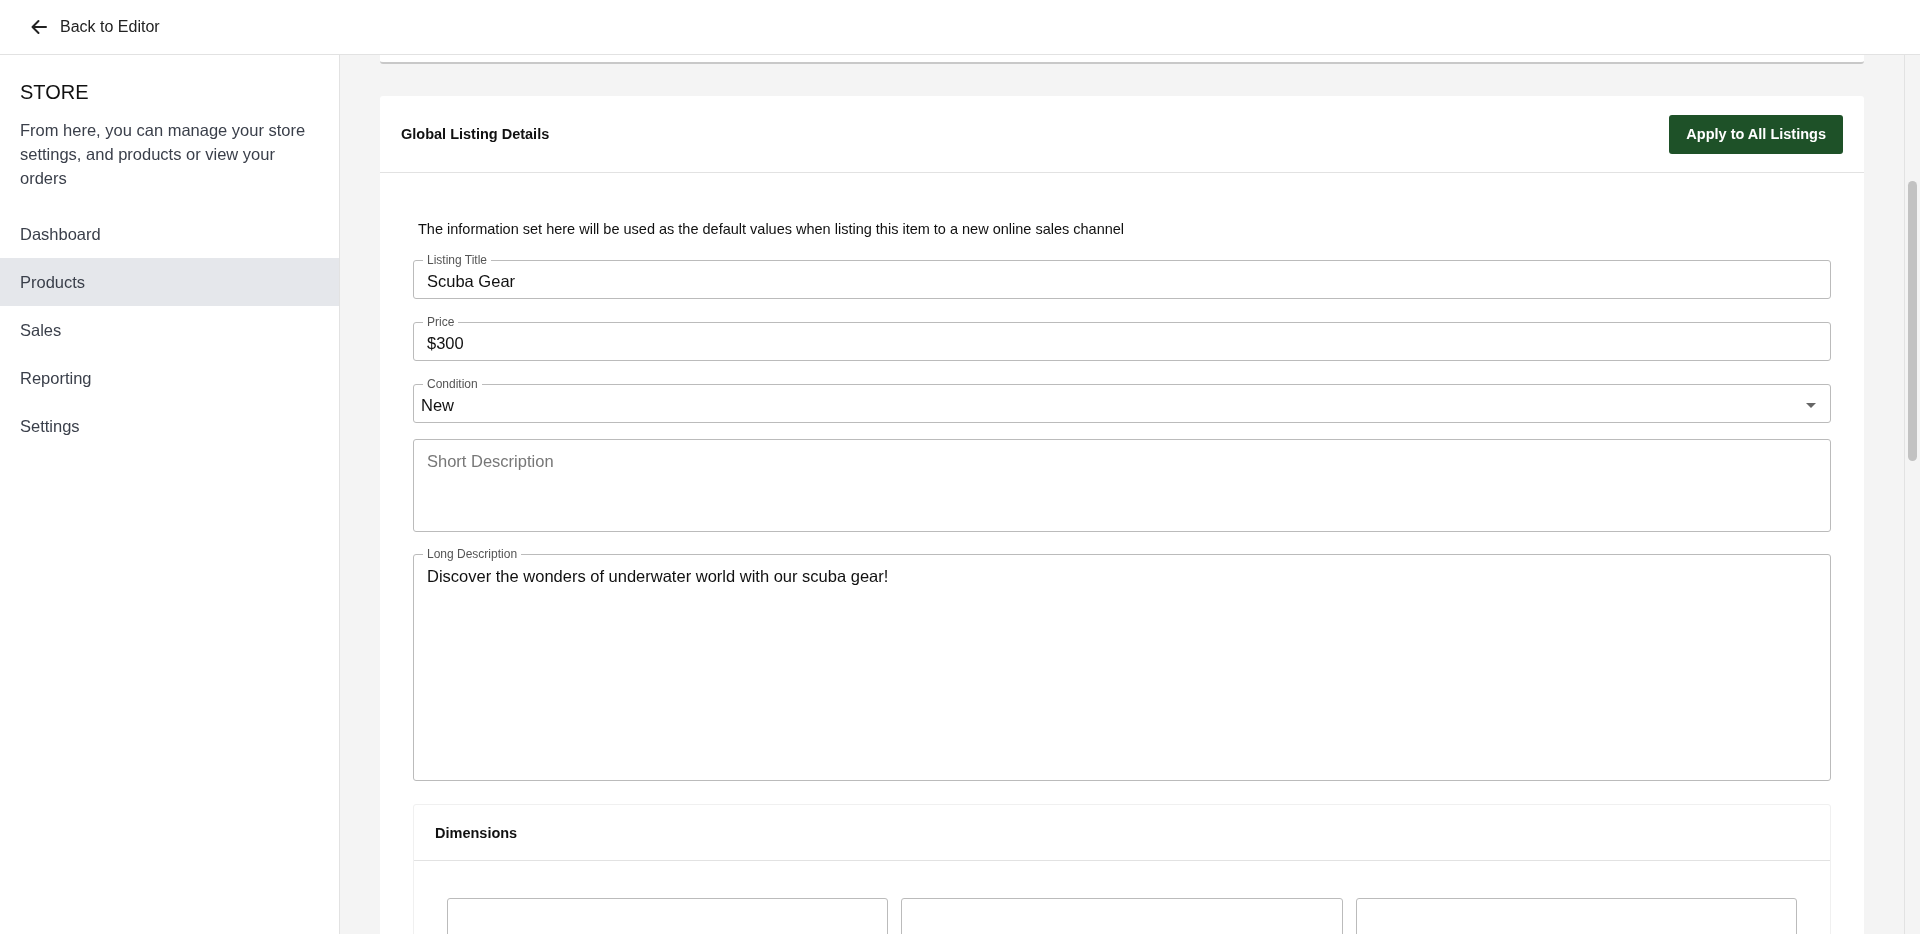  Describe the element at coordinates (476, 832) in the screenshot. I see `card-title: Dimensions` at that location.